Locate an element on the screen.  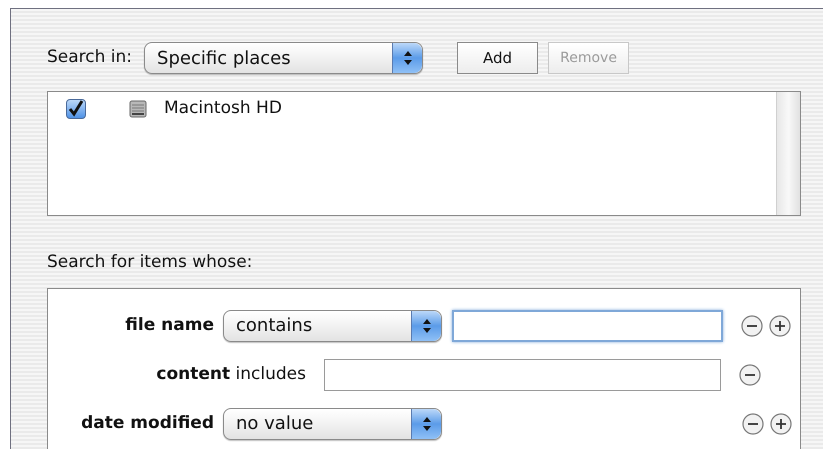
criterion-label: content includes is located at coordinates (230, 374).